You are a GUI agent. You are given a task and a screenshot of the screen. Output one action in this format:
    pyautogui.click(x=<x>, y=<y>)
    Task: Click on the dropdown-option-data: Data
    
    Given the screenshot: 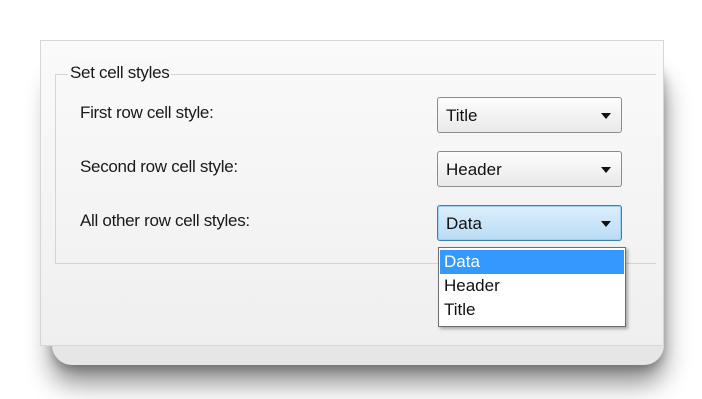 What is the action you would take?
    pyautogui.click(x=532, y=262)
    